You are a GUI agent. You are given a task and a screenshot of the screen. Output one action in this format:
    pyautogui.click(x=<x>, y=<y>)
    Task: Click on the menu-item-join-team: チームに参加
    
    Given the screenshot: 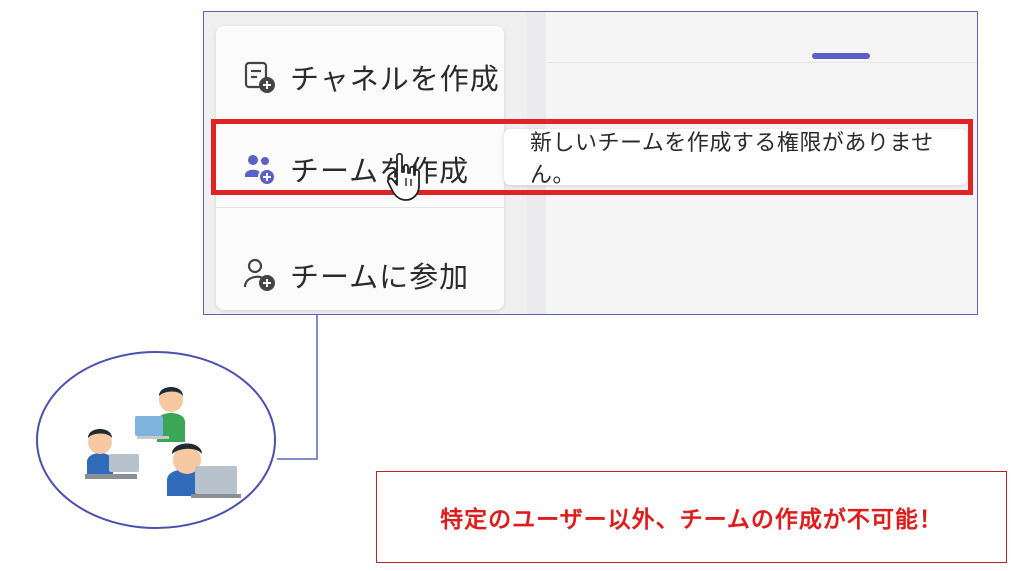 What is the action you would take?
    pyautogui.click(x=360, y=275)
    